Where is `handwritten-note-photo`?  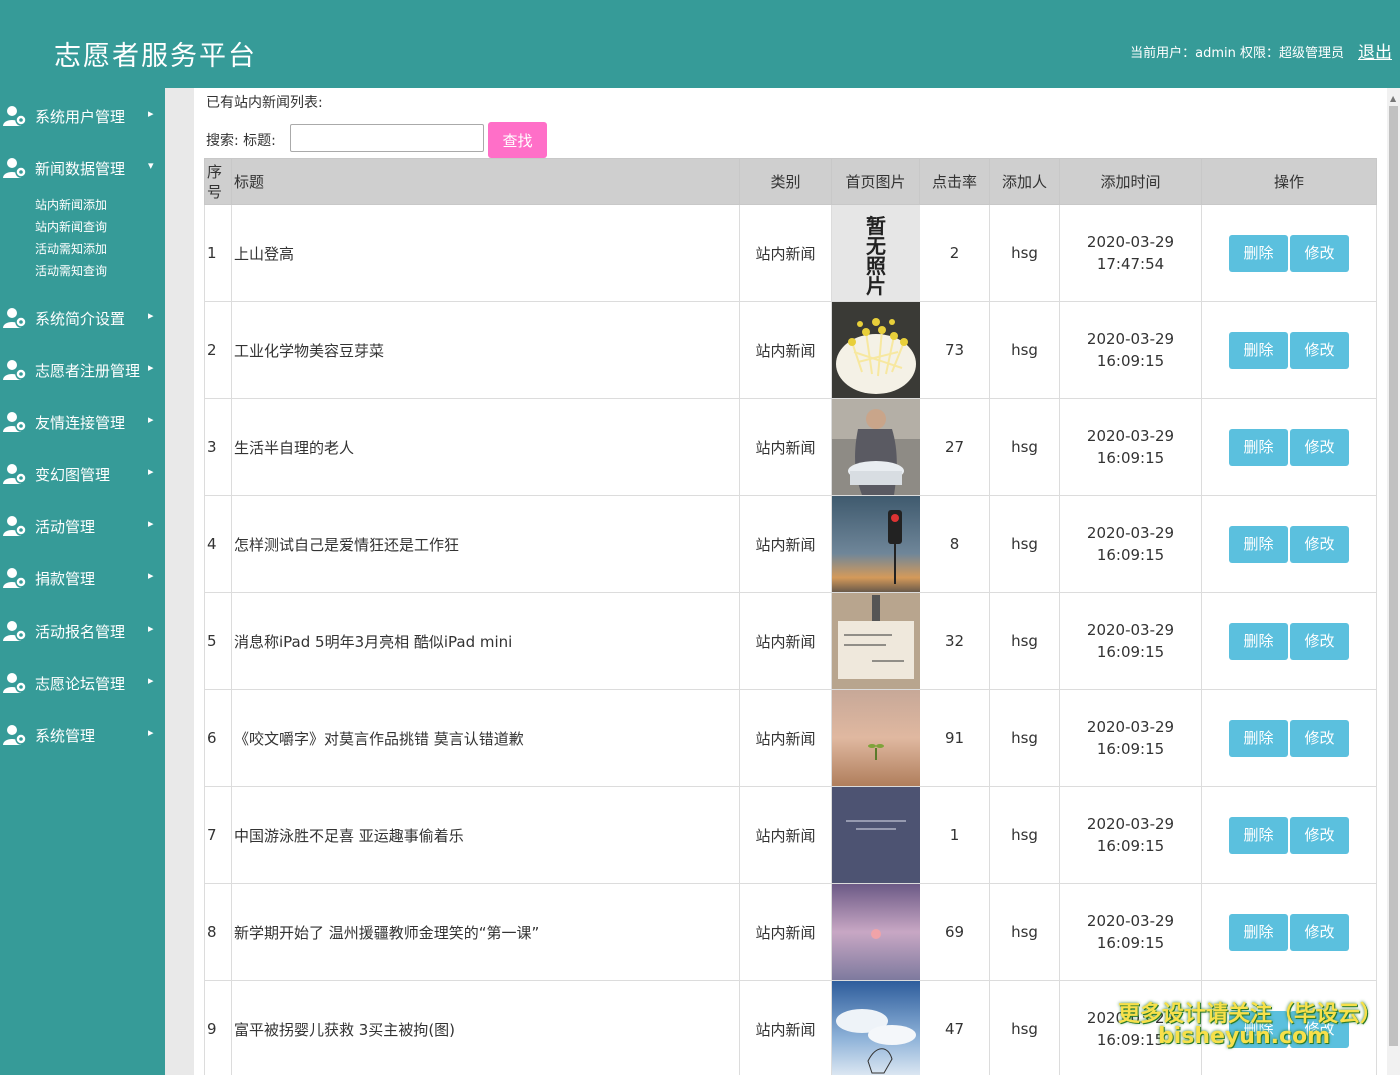 handwritten-note-photo is located at coordinates (876, 641).